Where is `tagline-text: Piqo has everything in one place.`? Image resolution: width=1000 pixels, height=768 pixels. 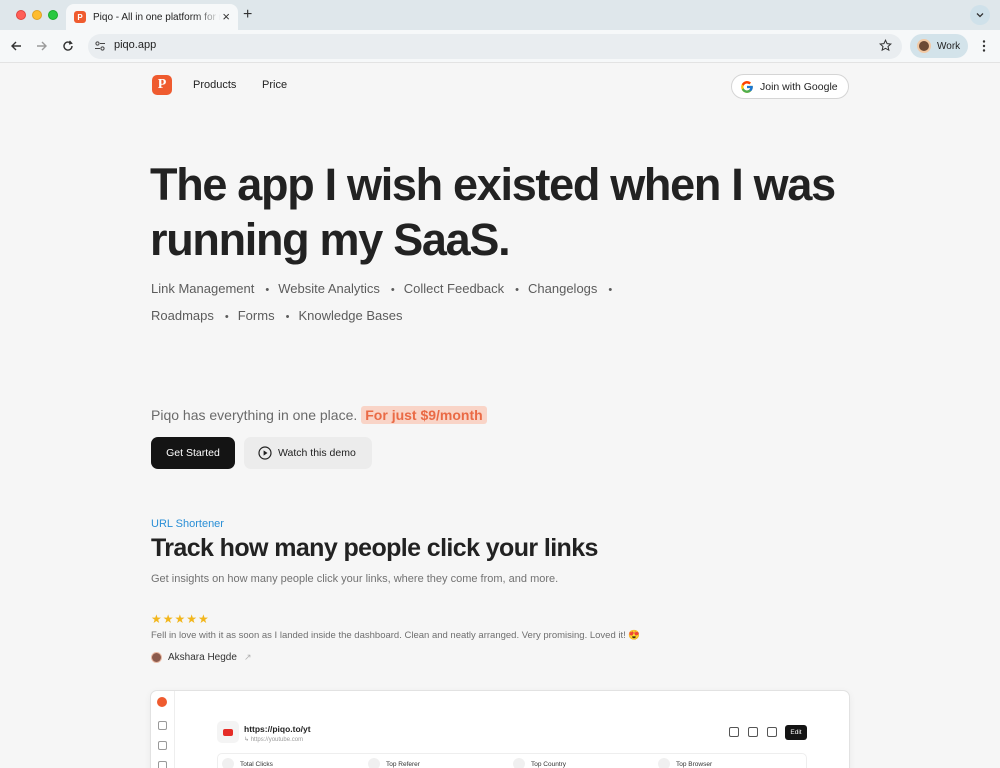
tagline-text: Piqo has everything in one place. is located at coordinates (254, 415).